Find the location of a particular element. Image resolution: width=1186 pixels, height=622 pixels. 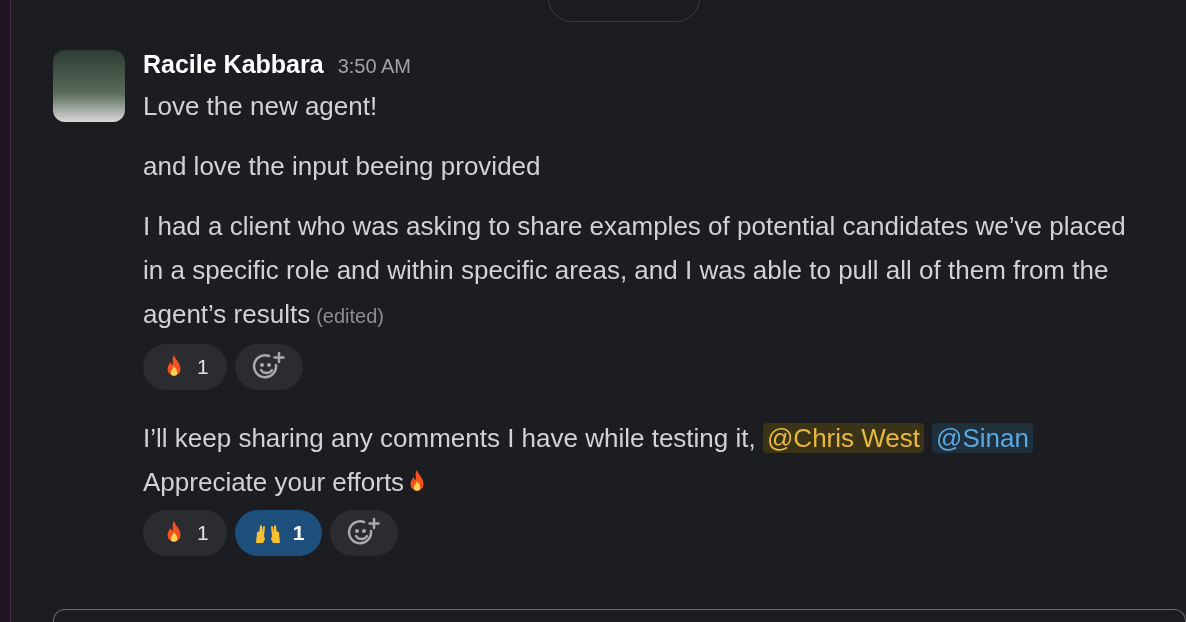

message-text: Love the new agent! is located at coordinates (261, 106).